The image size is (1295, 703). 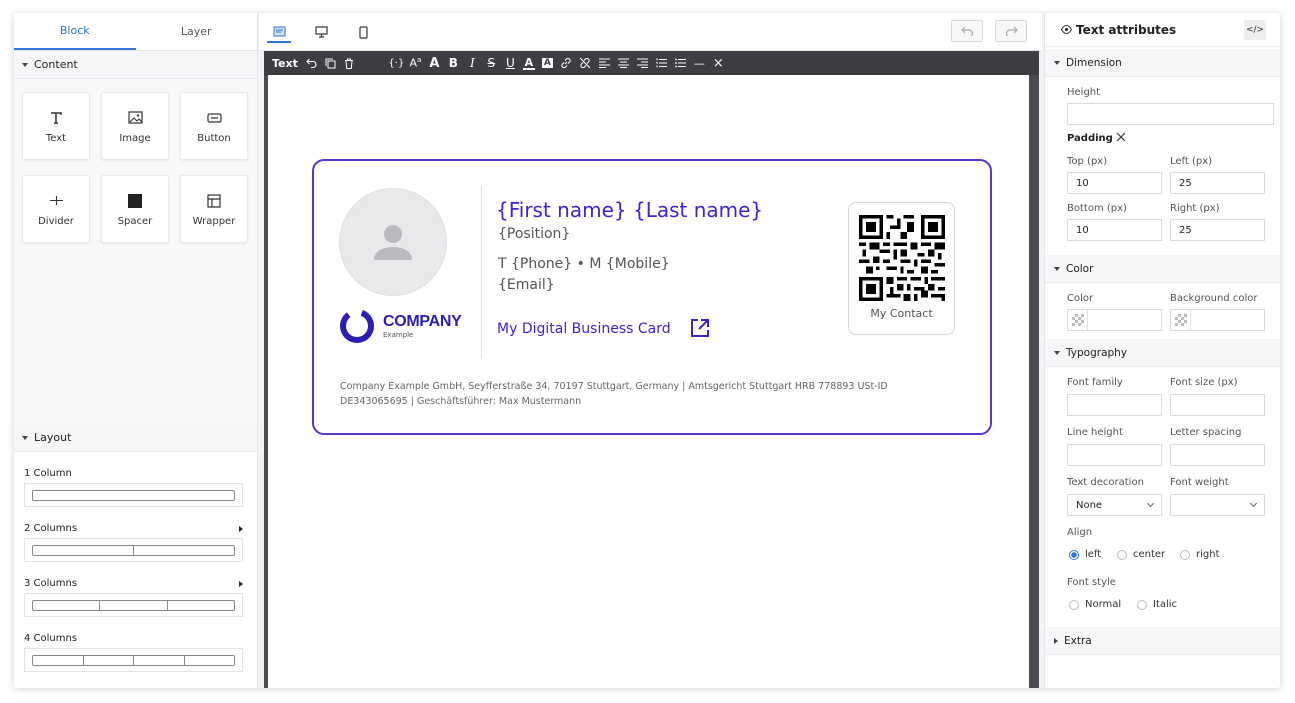 What do you see at coordinates (585, 63) in the screenshot?
I see `unlink-icon` at bounding box center [585, 63].